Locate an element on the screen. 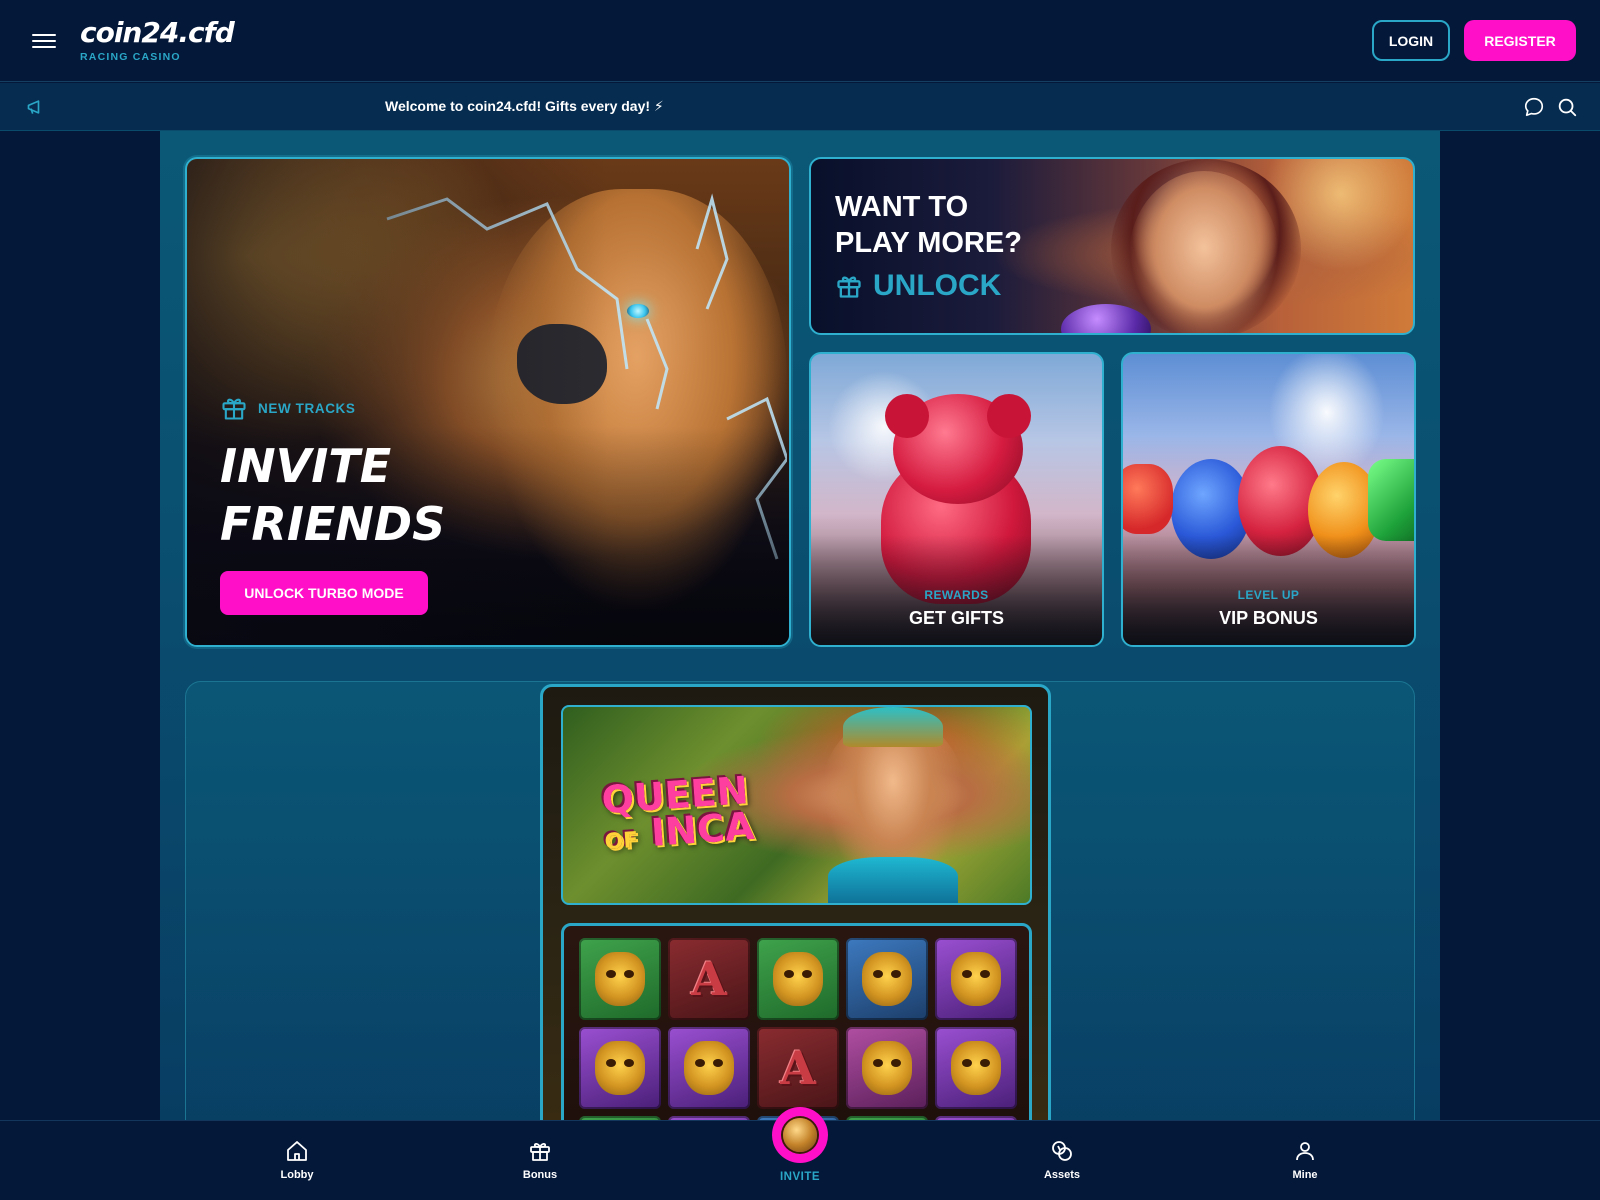 The width and height of the screenshot is (1600, 1200). tile-title: VIP BONUS is located at coordinates (1268, 618).